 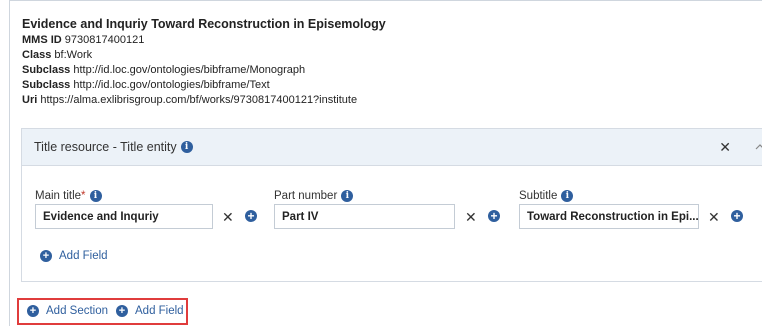 What do you see at coordinates (30, 100) in the screenshot?
I see `uri-label: Uri` at bounding box center [30, 100].